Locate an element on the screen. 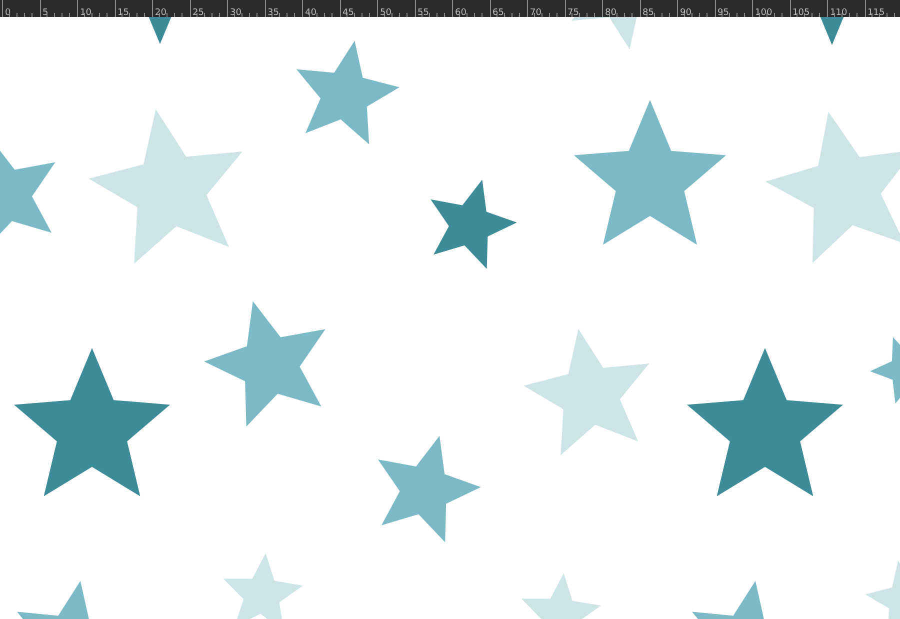  ruler-label: 10 is located at coordinates (86, 12).